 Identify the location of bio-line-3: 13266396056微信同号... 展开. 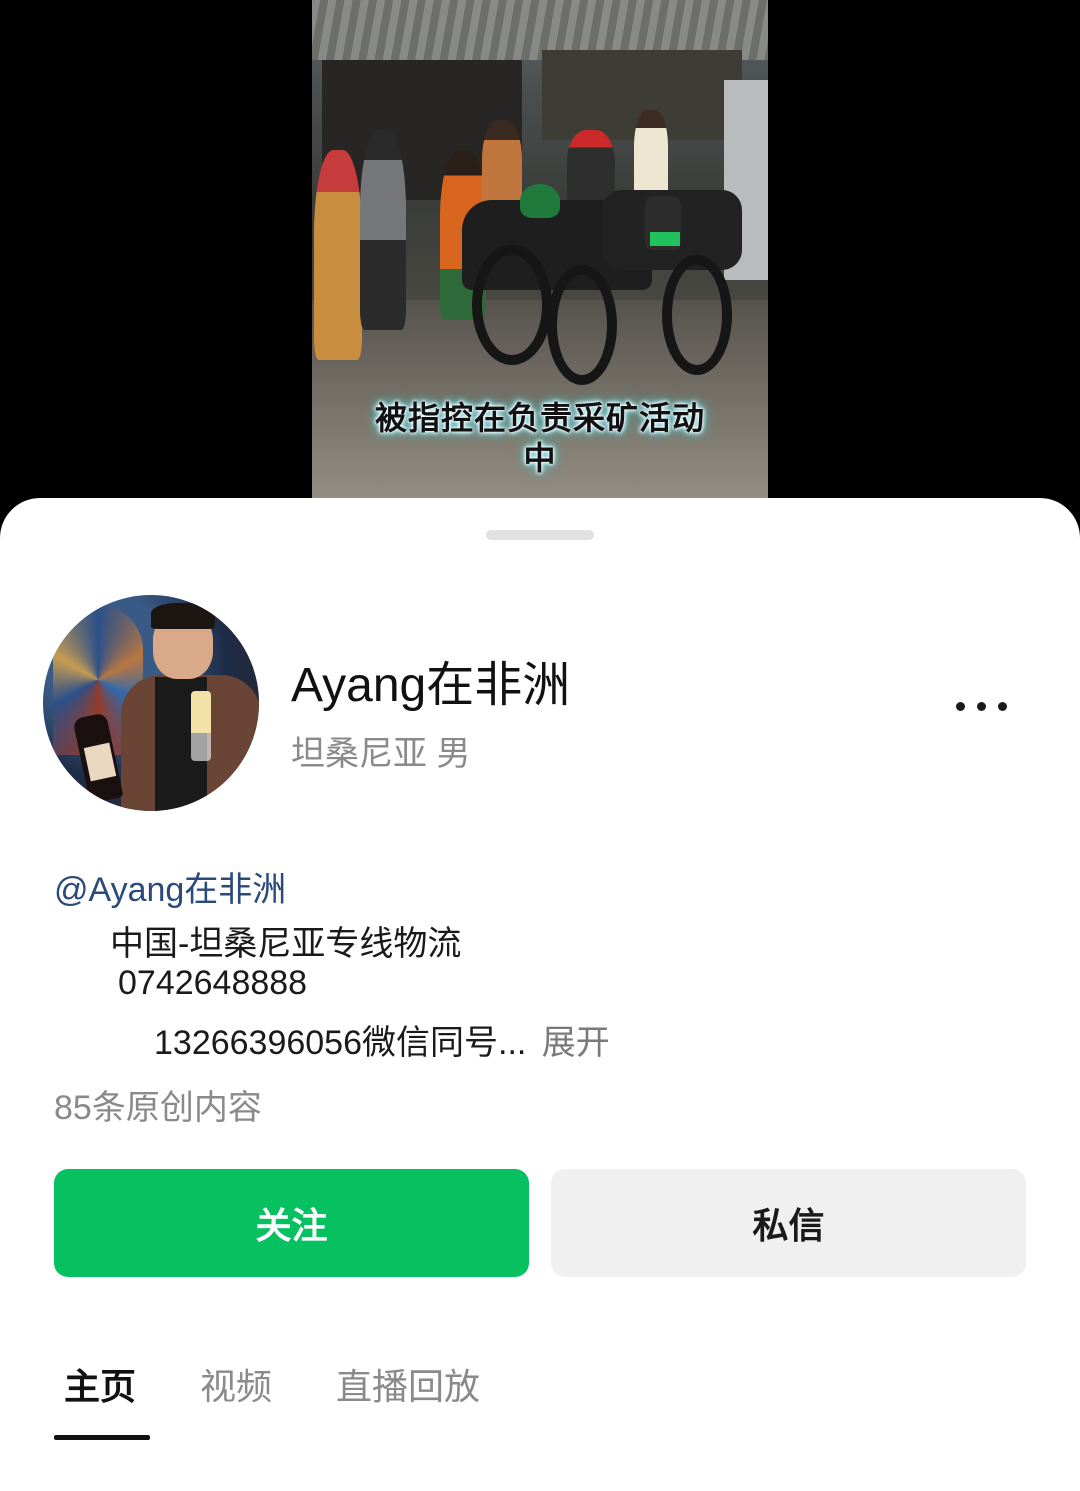
(382, 1039).